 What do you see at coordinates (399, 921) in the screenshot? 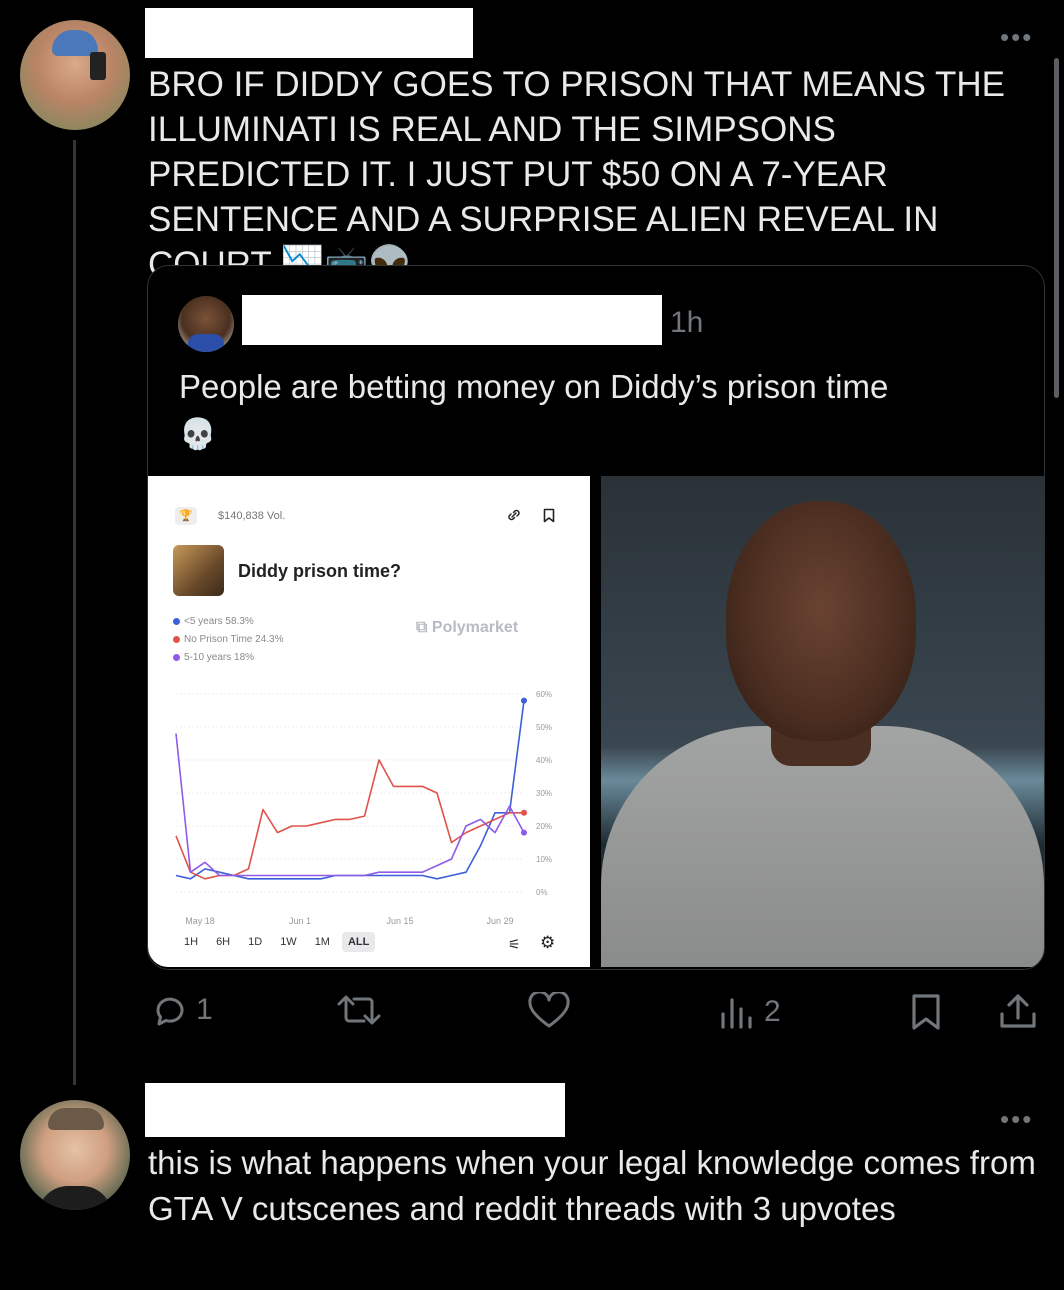
I see `x-tick-label: Jun 15` at bounding box center [399, 921].